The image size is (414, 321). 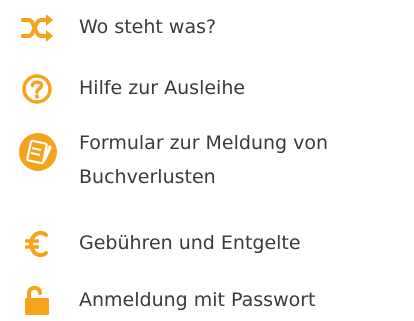 What do you see at coordinates (37, 28) in the screenshot?
I see `shuffle-icon` at bounding box center [37, 28].